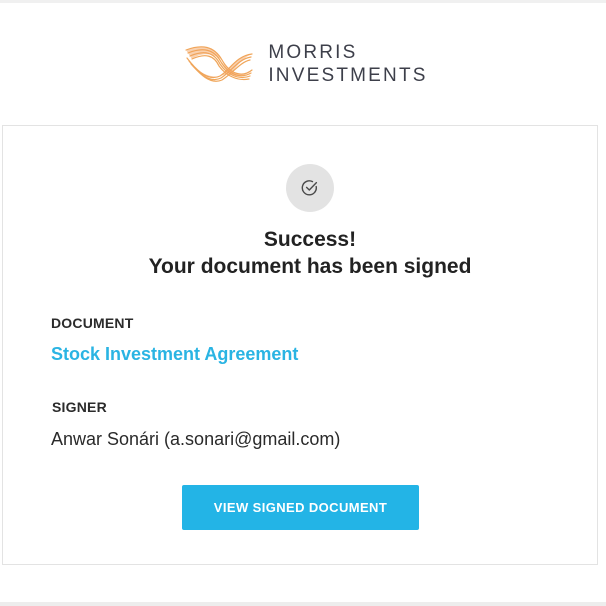 This screenshot has height=606, width=606. I want to click on check-circle-icon, so click(310, 188).